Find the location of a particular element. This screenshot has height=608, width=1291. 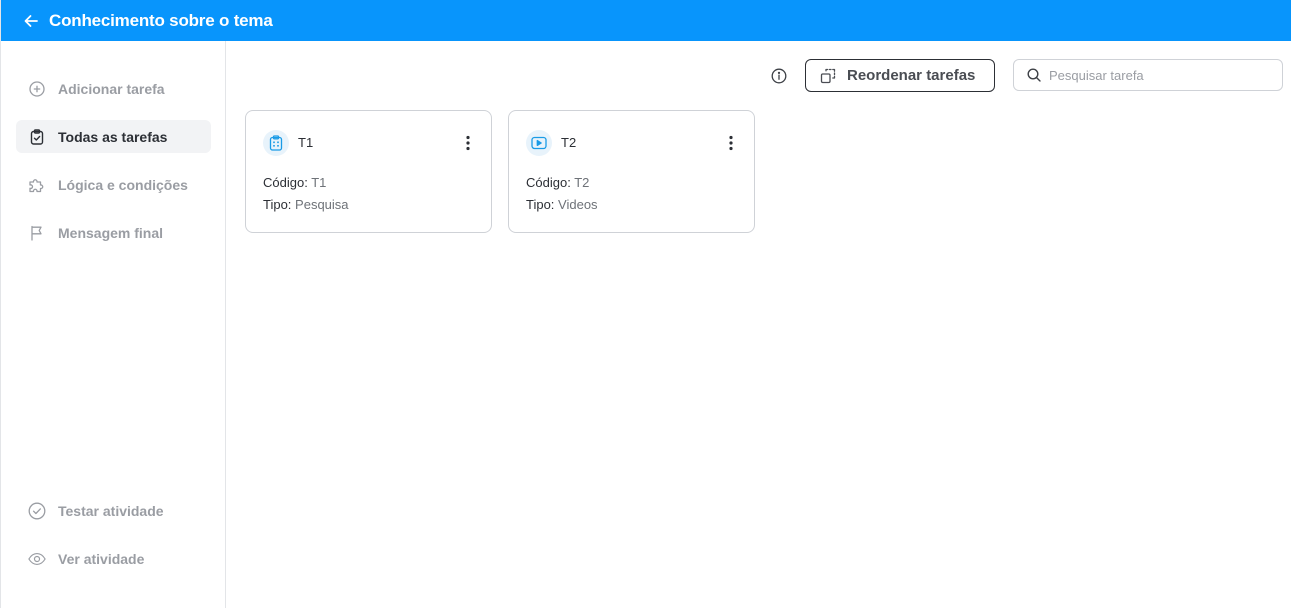

search-box is located at coordinates (1148, 75).